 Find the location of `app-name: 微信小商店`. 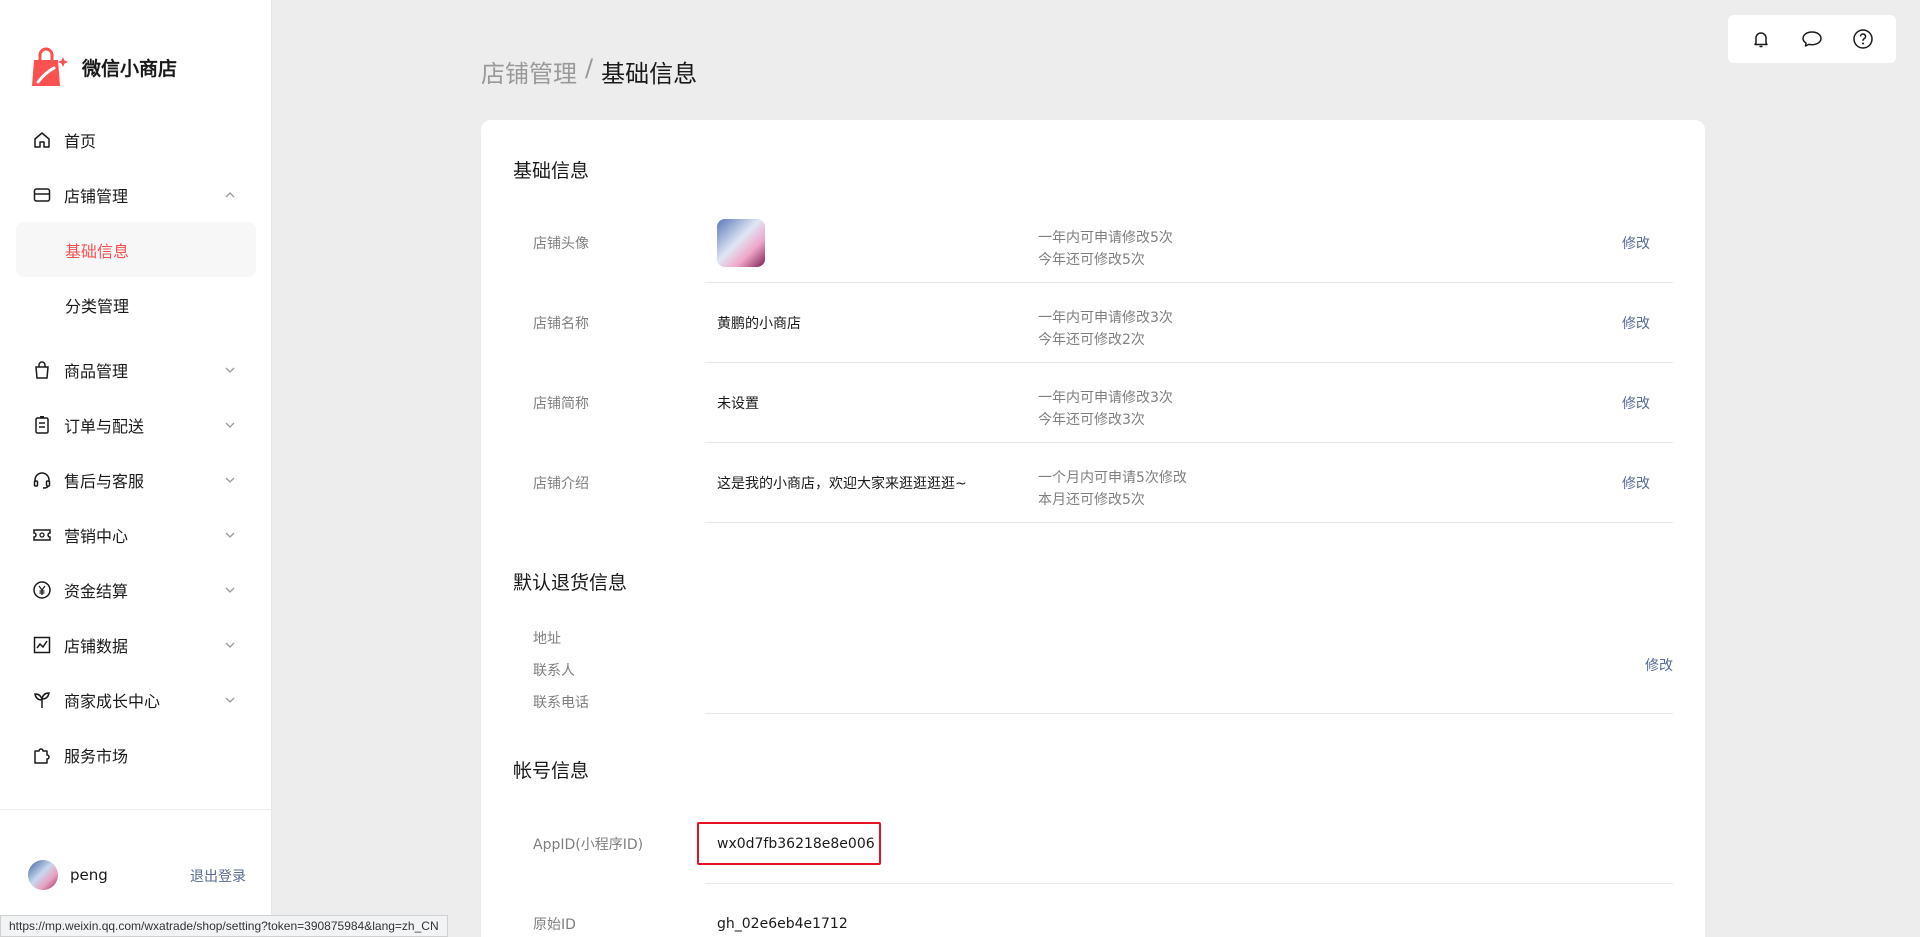

app-name: 微信小商店 is located at coordinates (130, 68).